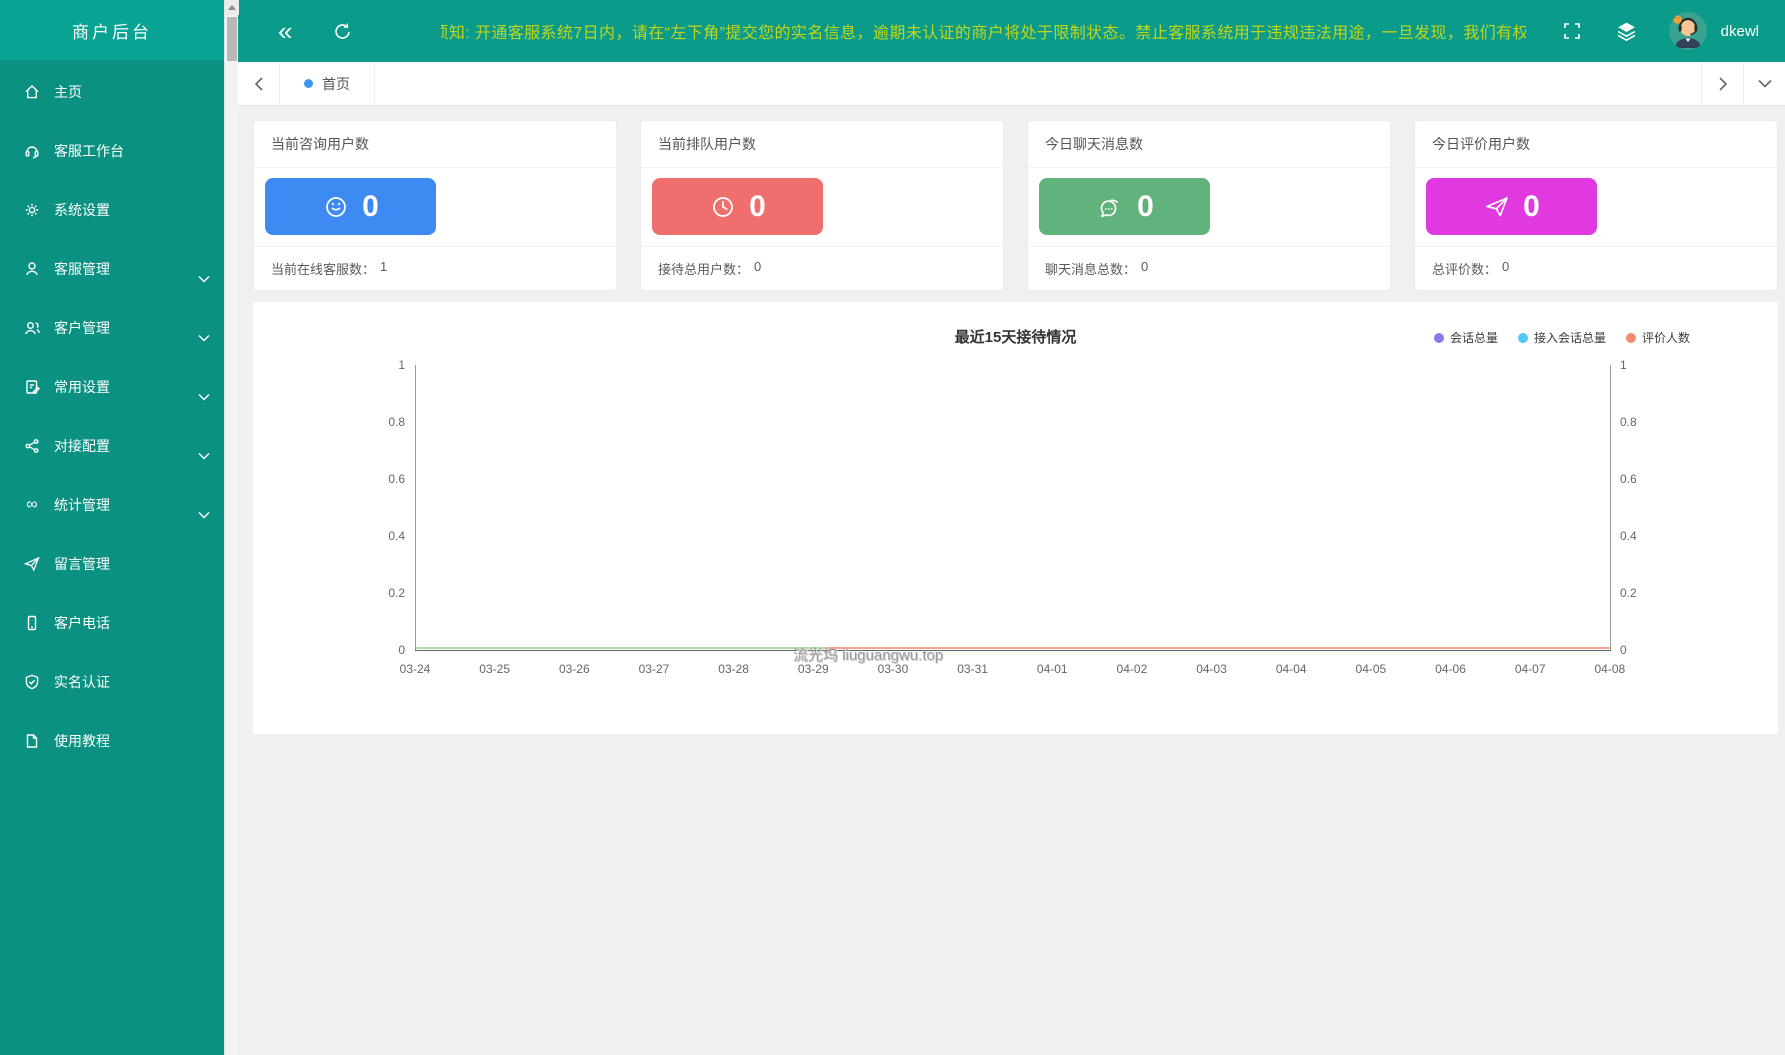 This screenshot has height=1055, width=1785. Describe the element at coordinates (112, 445) in the screenshot. I see `sidebar-item-integration-config: 对接配置` at that location.